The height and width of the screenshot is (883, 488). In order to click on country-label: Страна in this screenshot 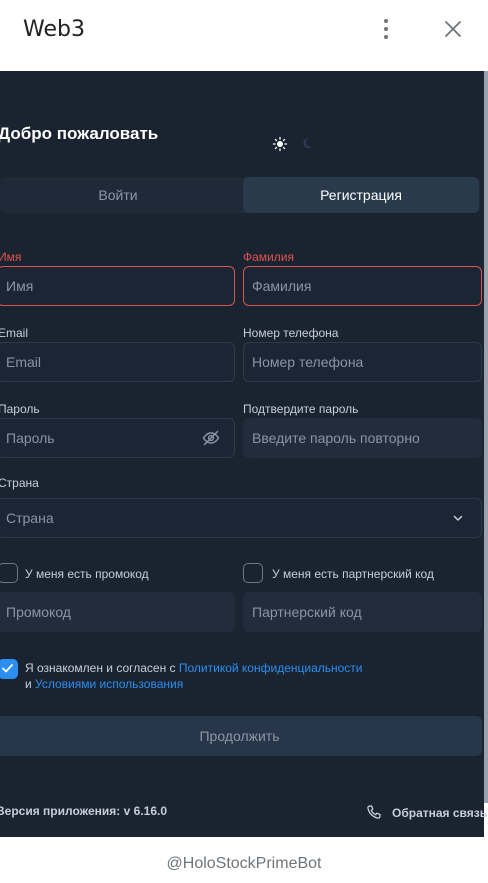, I will do `click(19, 483)`.